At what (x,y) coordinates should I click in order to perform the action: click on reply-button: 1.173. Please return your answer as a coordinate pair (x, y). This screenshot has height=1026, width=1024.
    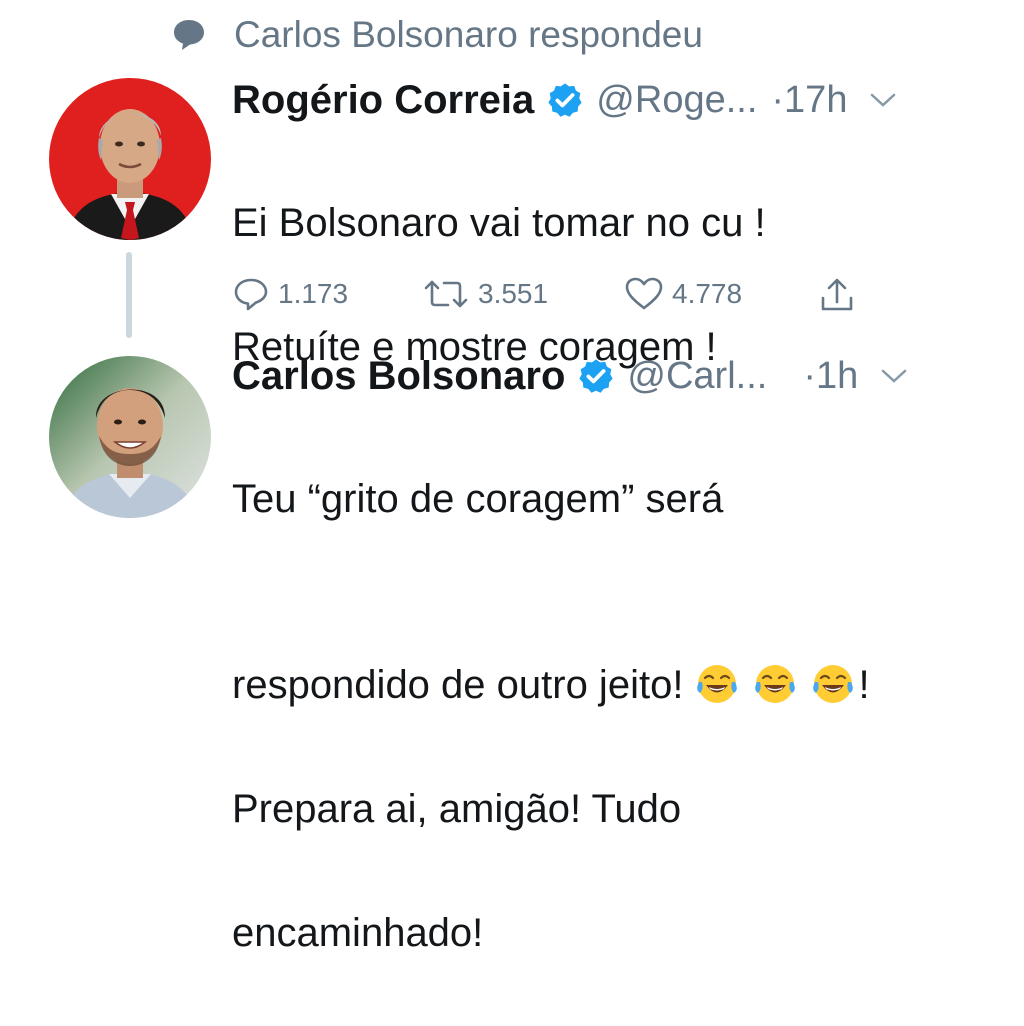
    Looking at the image, I should click on (290, 294).